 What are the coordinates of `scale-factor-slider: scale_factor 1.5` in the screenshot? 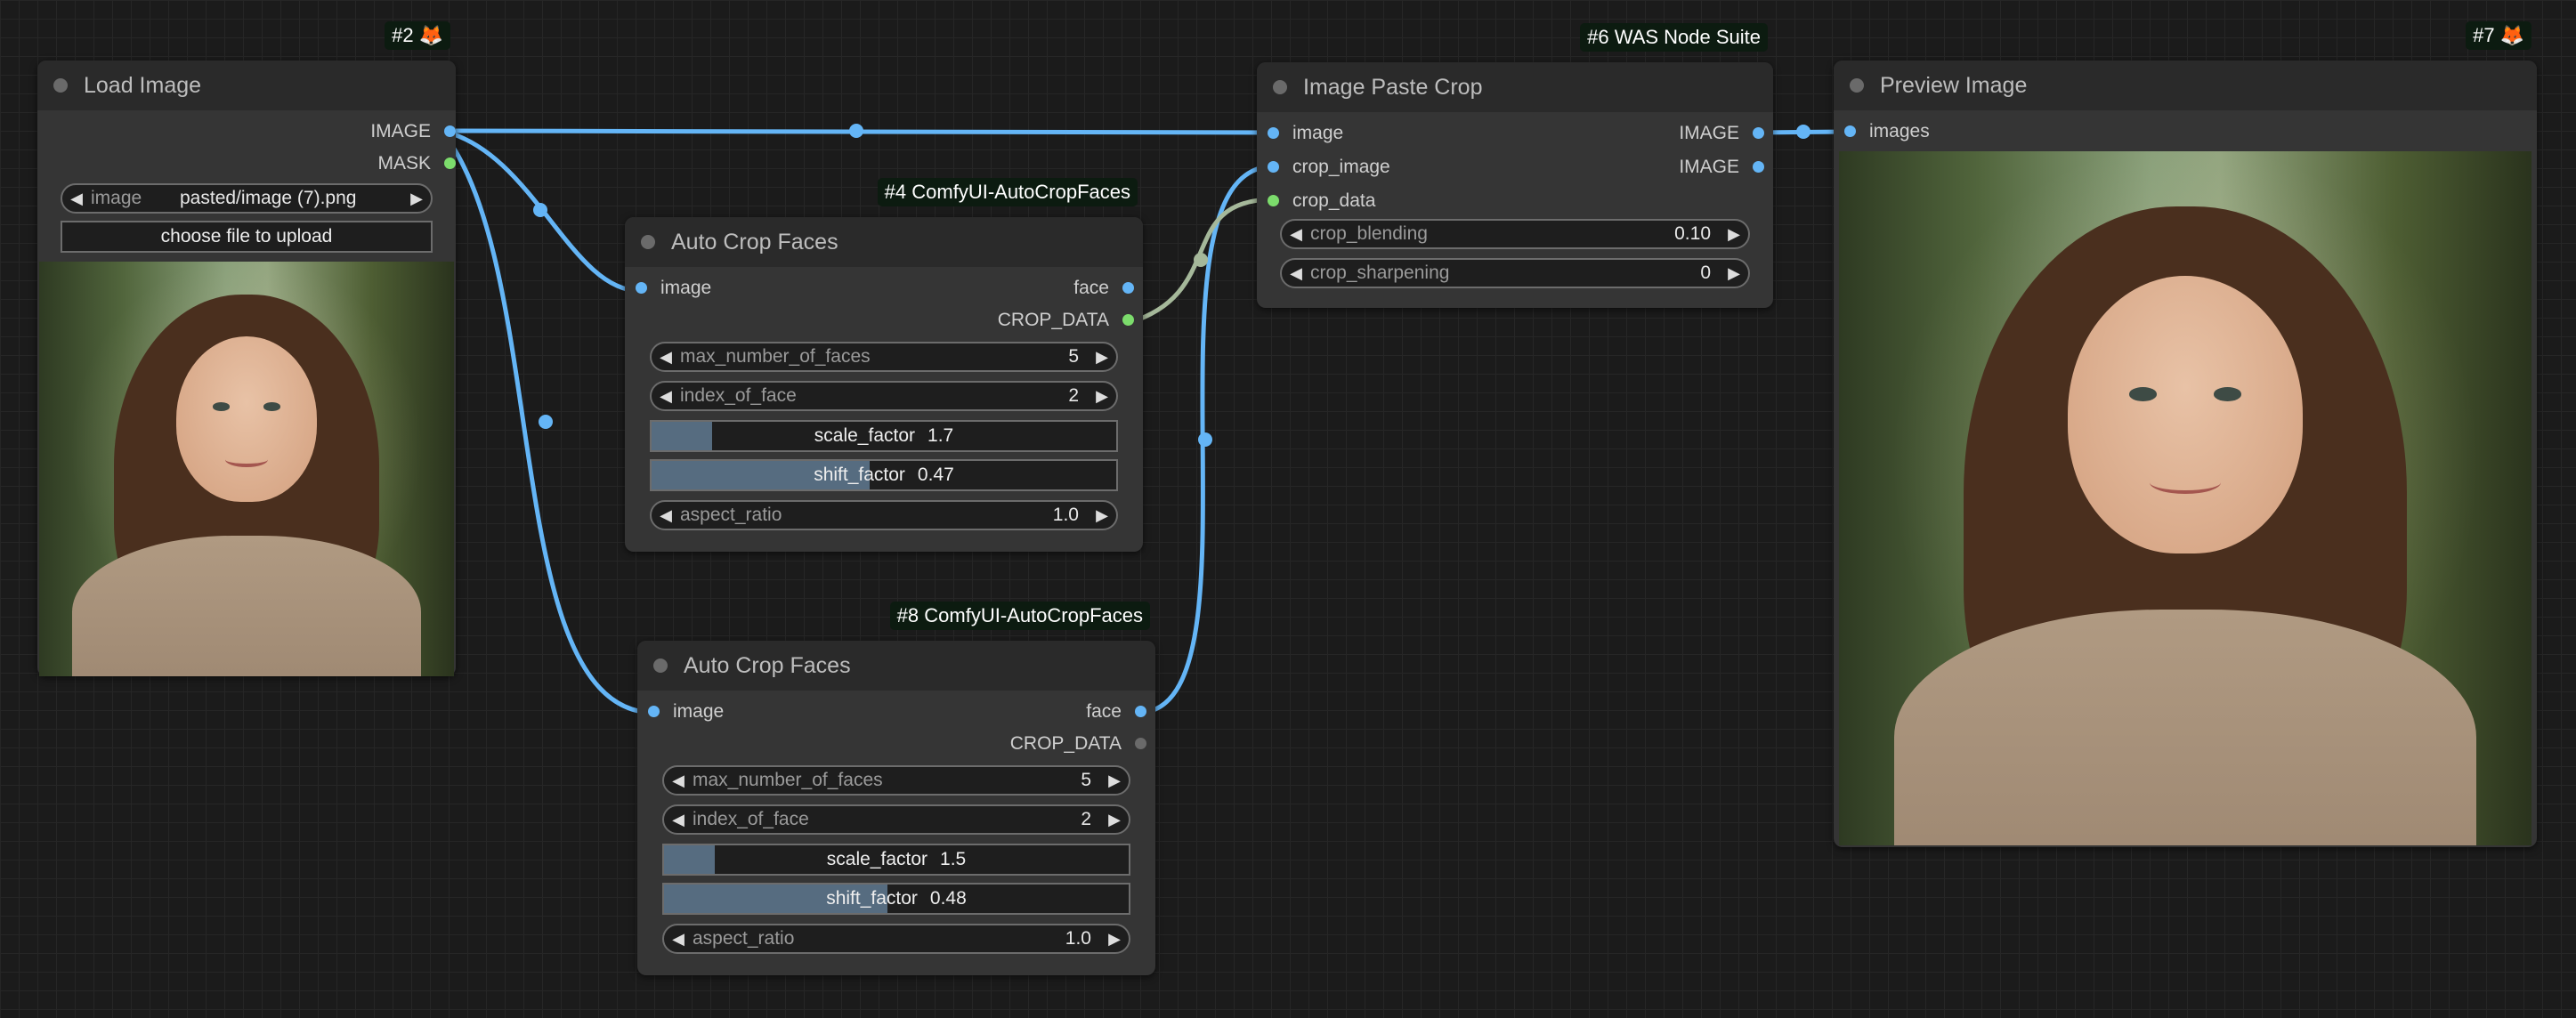 It's located at (896, 860).